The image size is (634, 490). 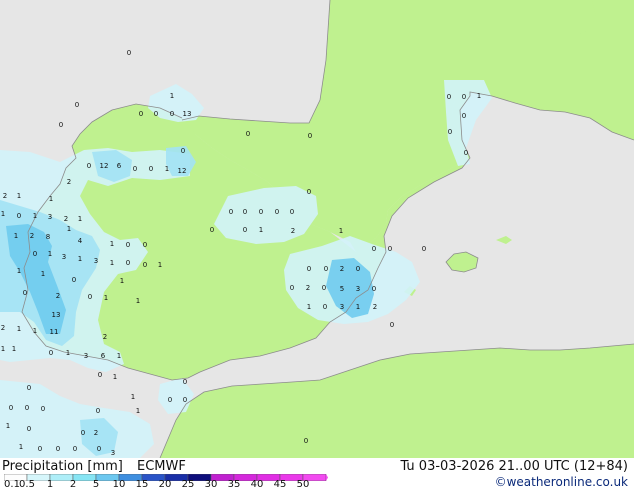 I want to click on forecast-datetime: Tu 03-03-2026 21..00 UTC (12+84), so click(x=514, y=466).